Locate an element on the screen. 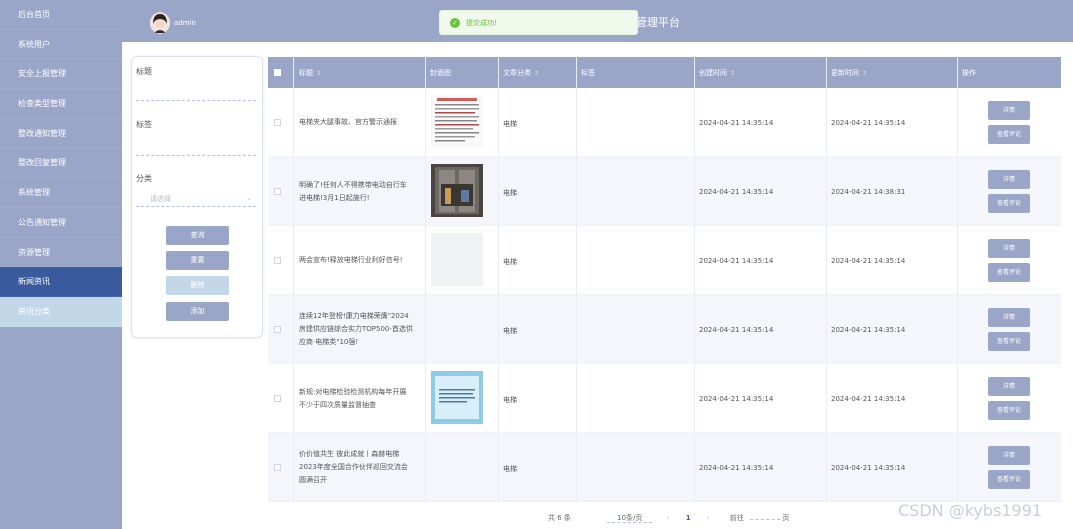  category-placeholder: 请选择 is located at coordinates (160, 199).